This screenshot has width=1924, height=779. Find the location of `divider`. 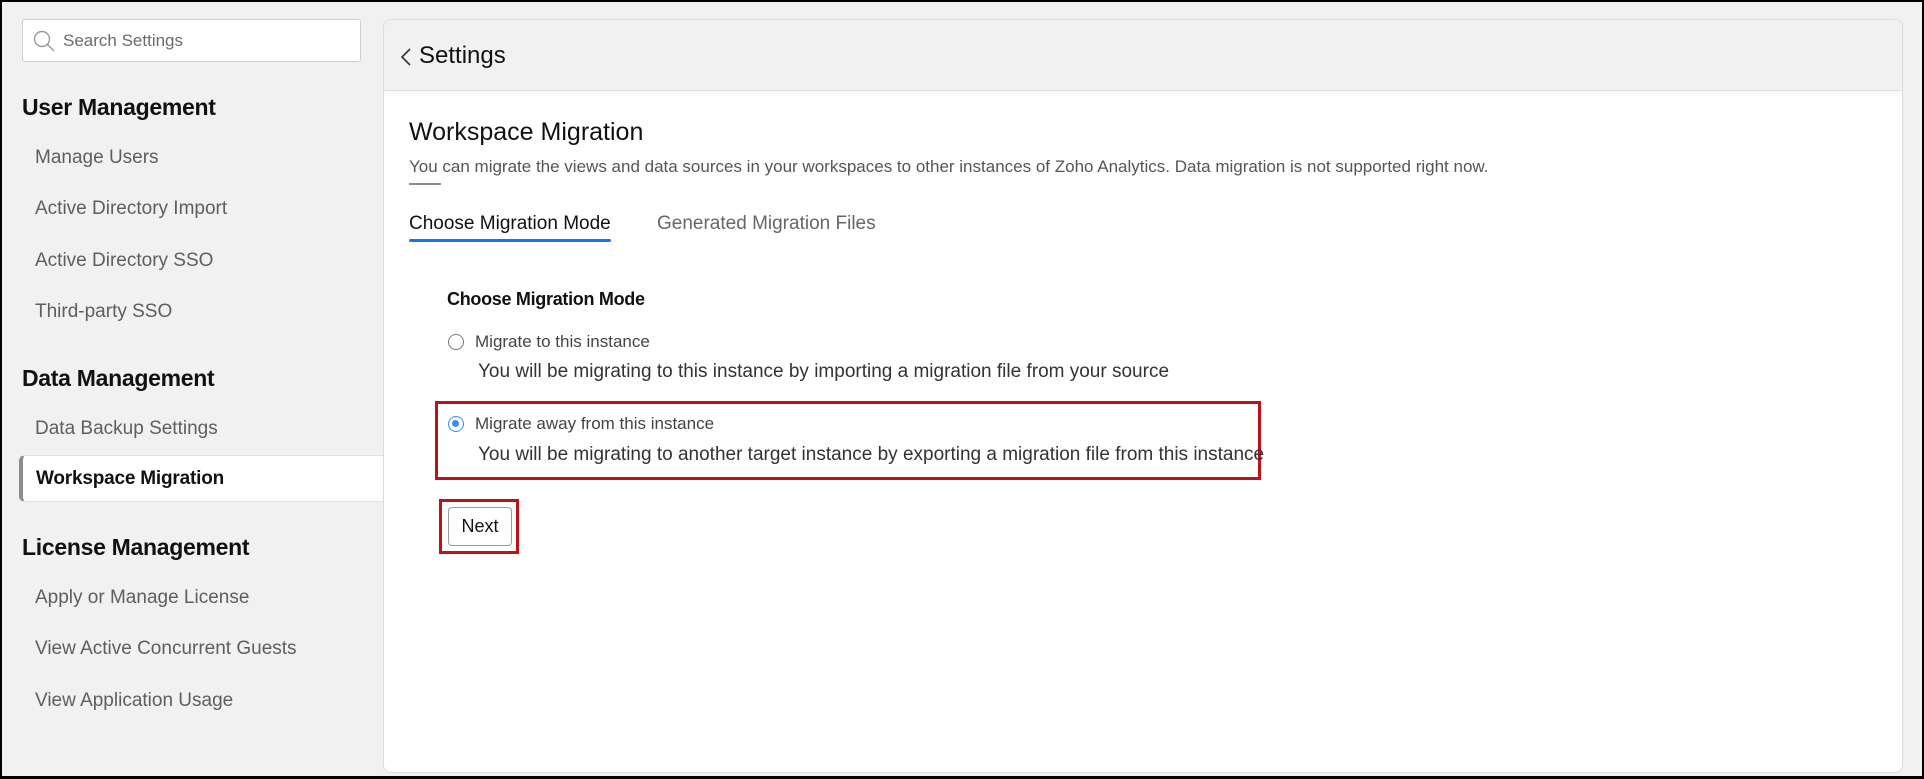

divider is located at coordinates (425, 184).